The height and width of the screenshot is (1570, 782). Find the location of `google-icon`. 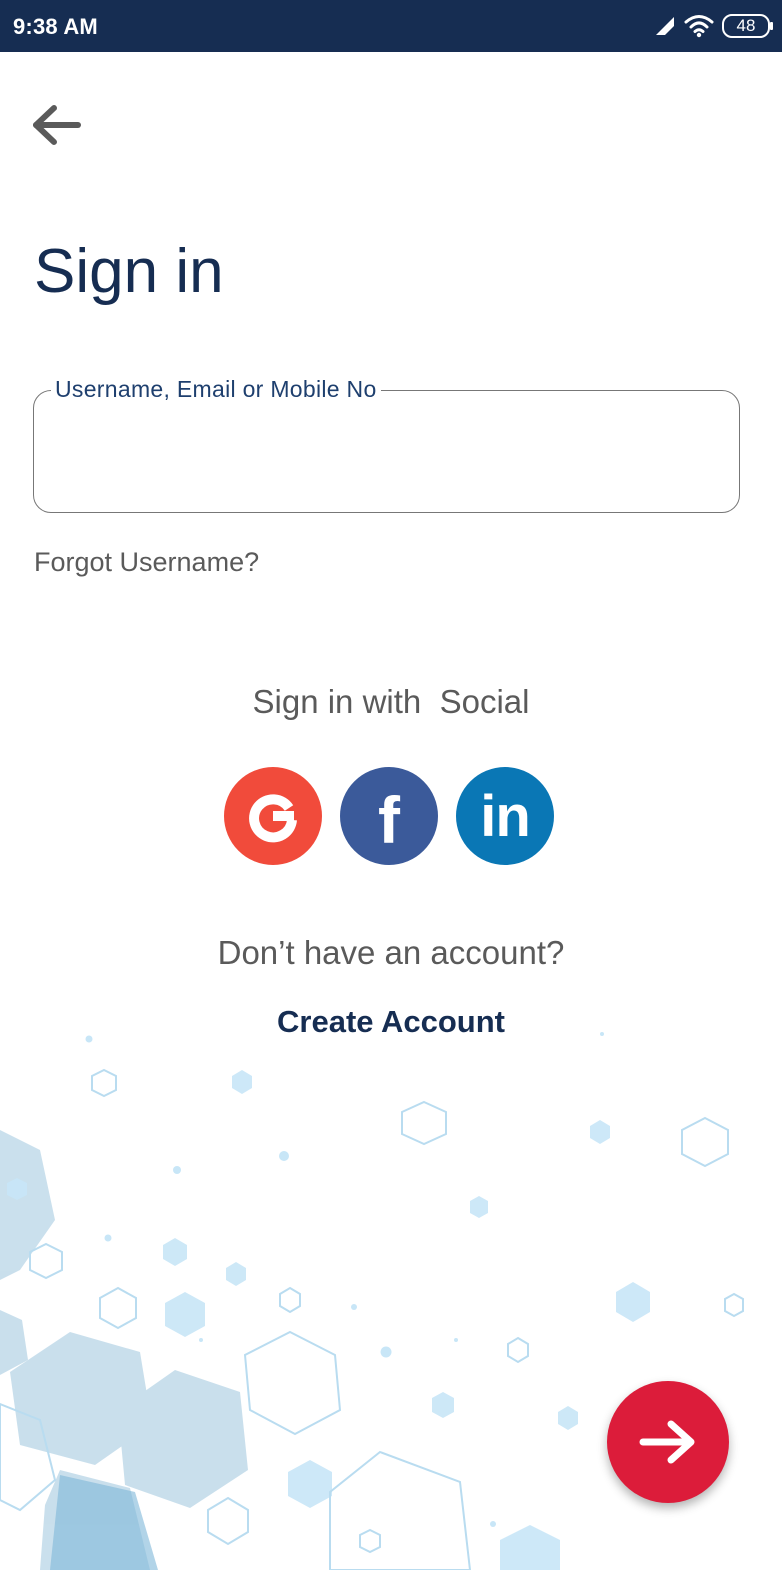

google-icon is located at coordinates (273, 818).